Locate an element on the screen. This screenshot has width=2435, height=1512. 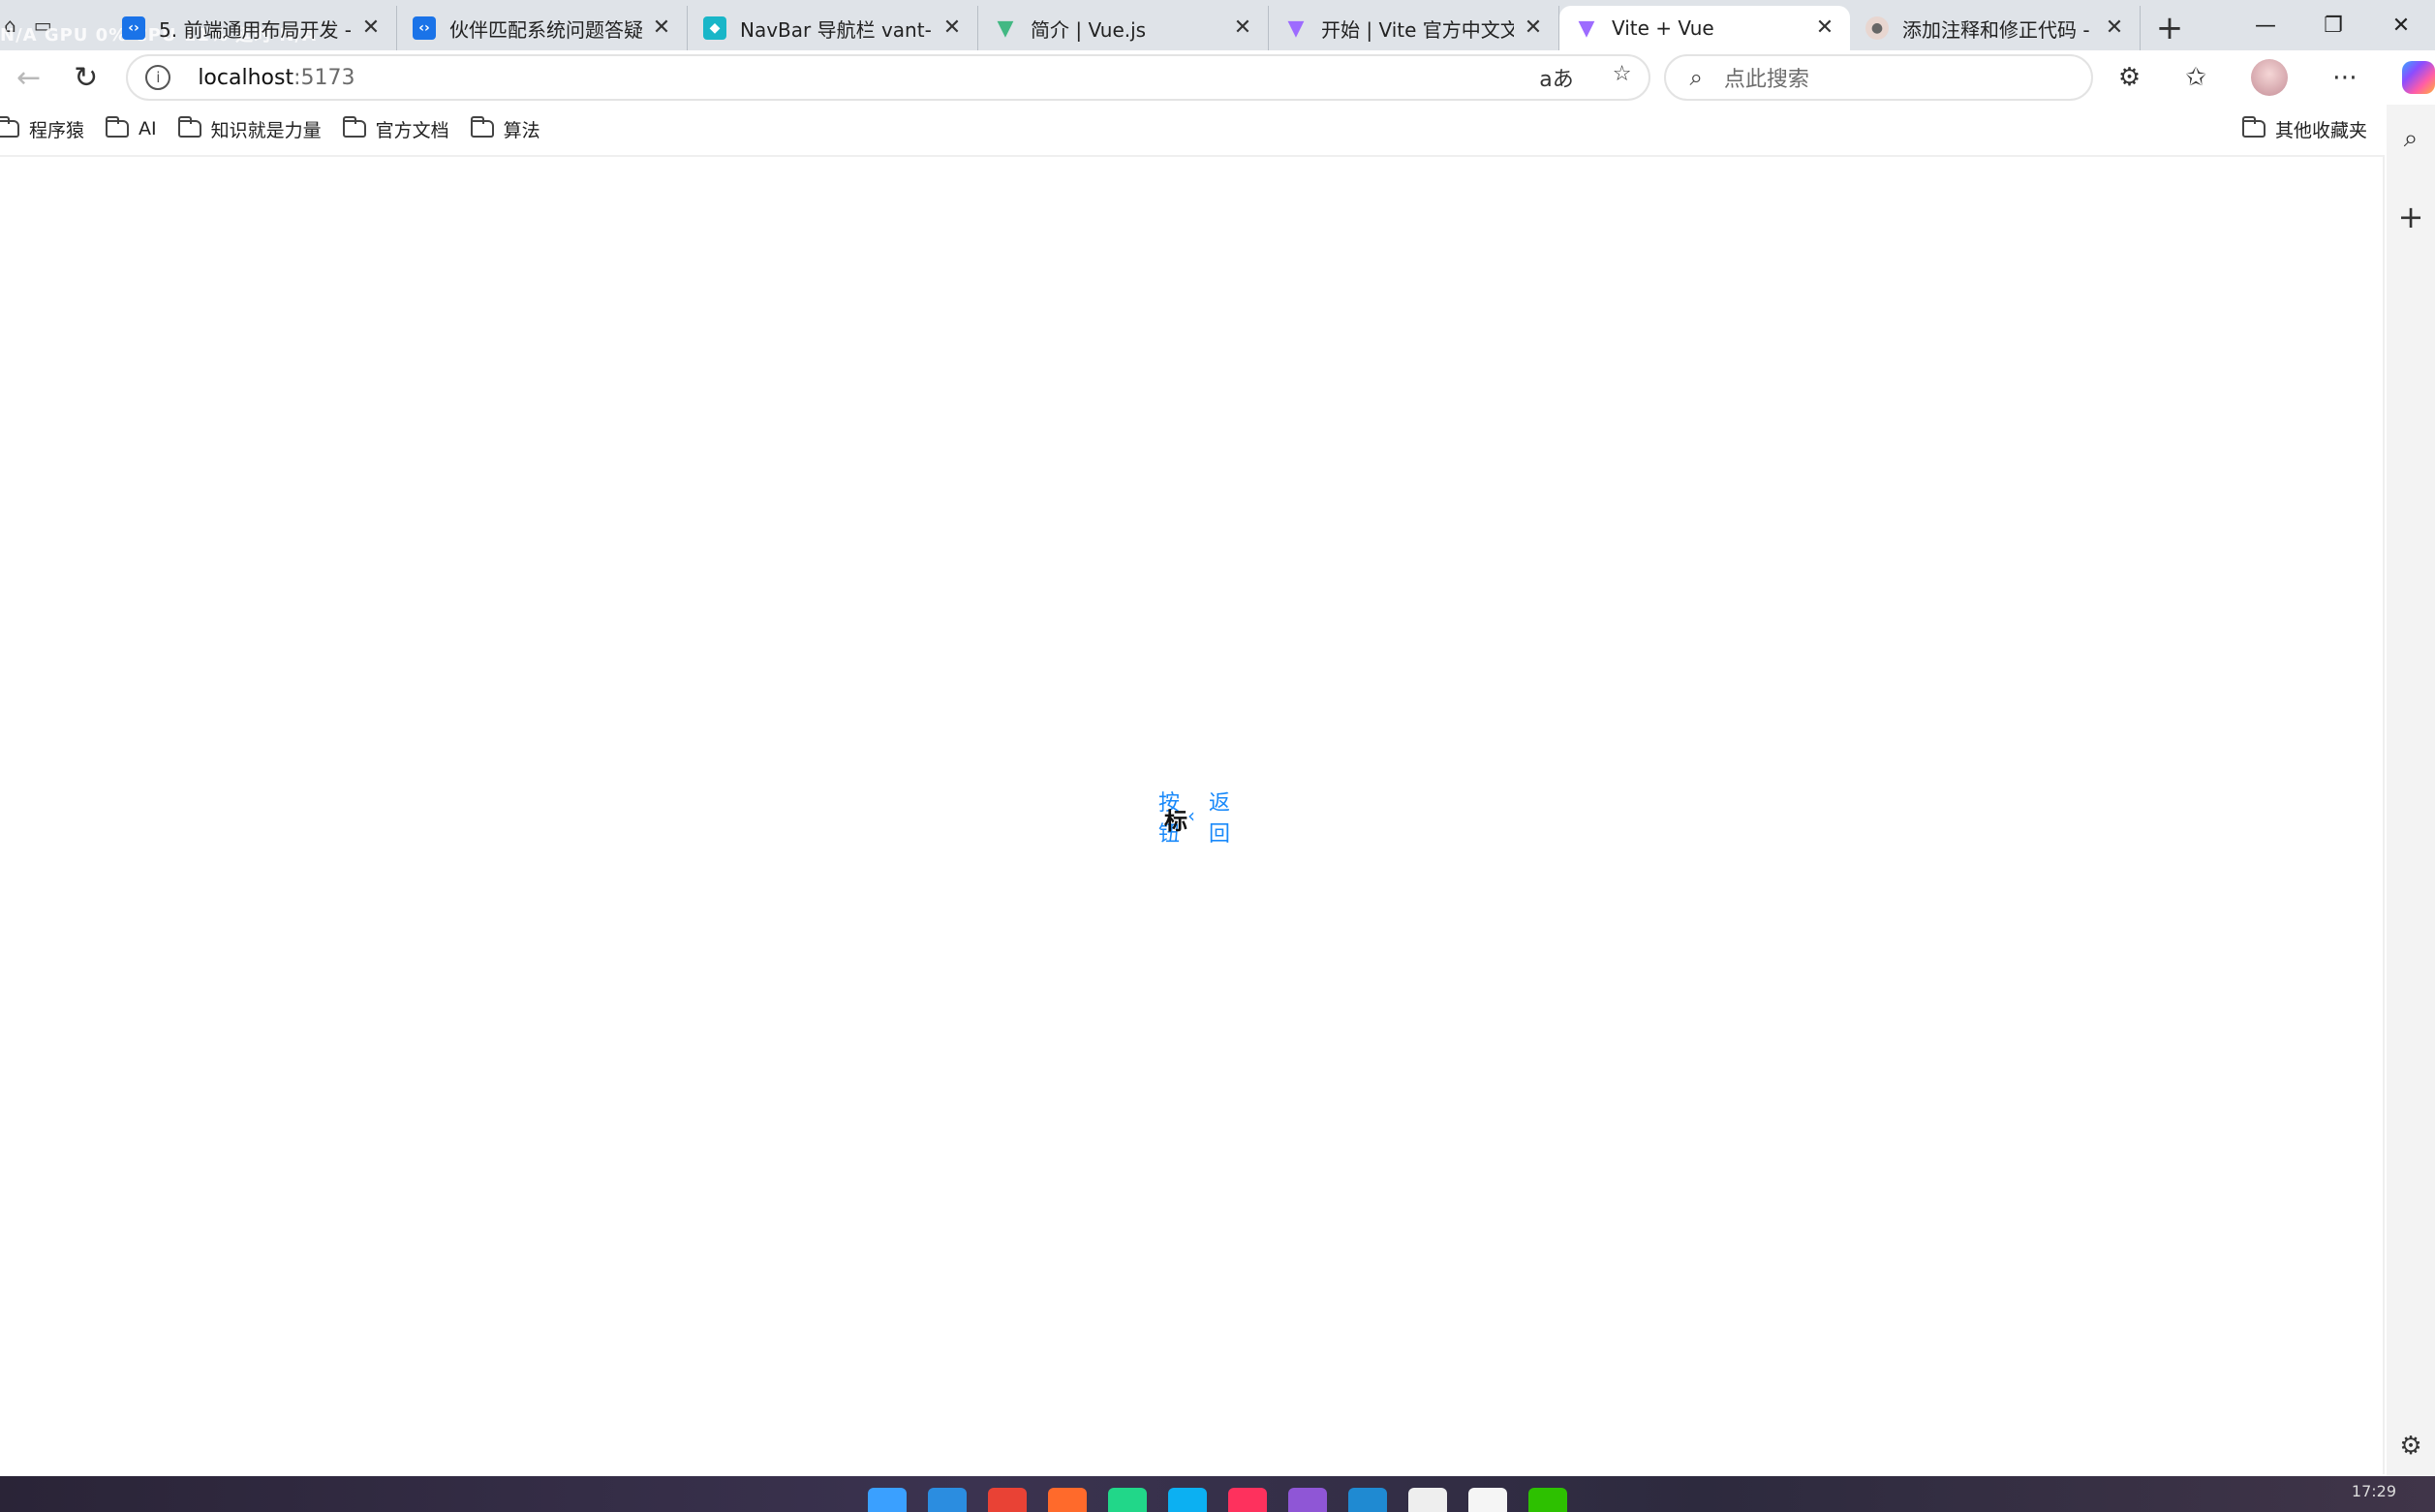
tab-title: 简介 | Vue.js is located at coordinates (1089, 29).